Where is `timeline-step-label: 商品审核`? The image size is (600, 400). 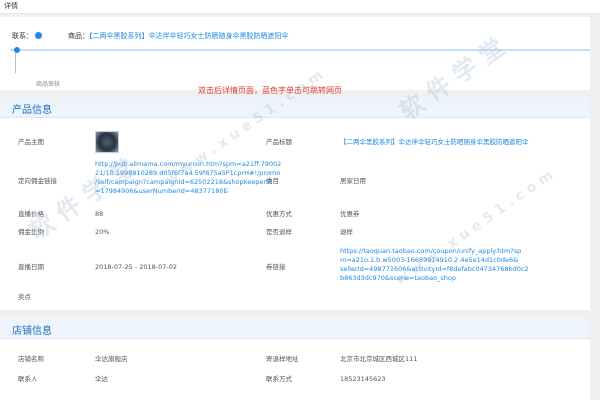
timeline-step-label: 商品审核 is located at coordinates (48, 84).